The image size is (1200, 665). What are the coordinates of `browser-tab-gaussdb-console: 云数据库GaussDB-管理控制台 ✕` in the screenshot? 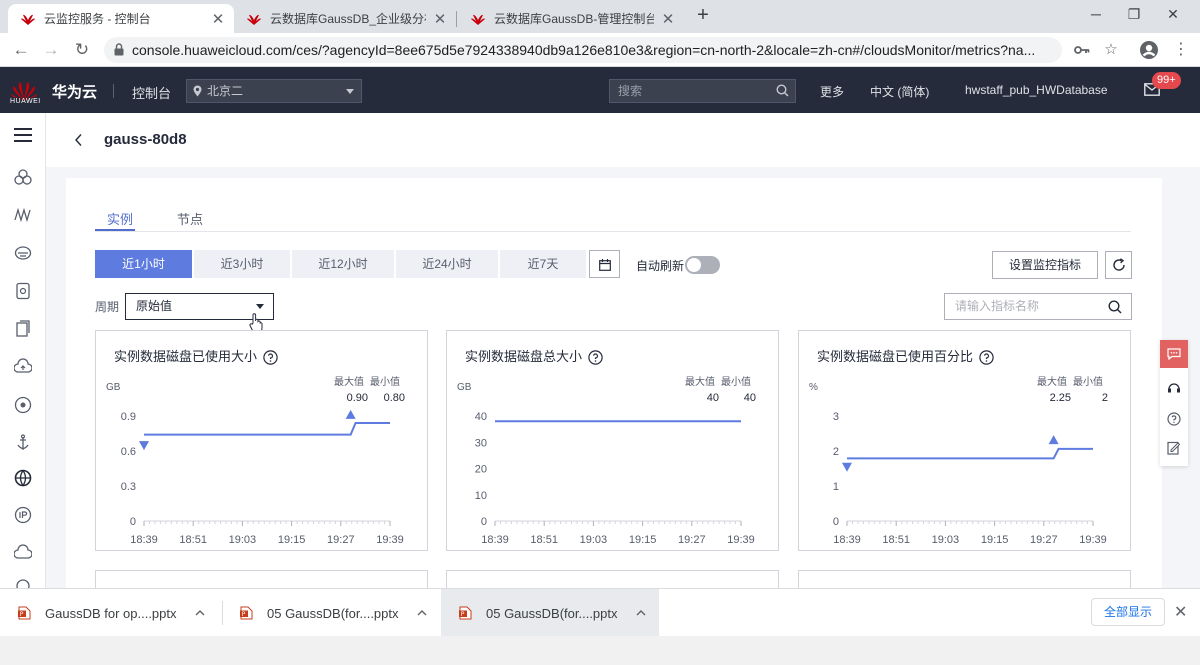 It's located at (571, 18).